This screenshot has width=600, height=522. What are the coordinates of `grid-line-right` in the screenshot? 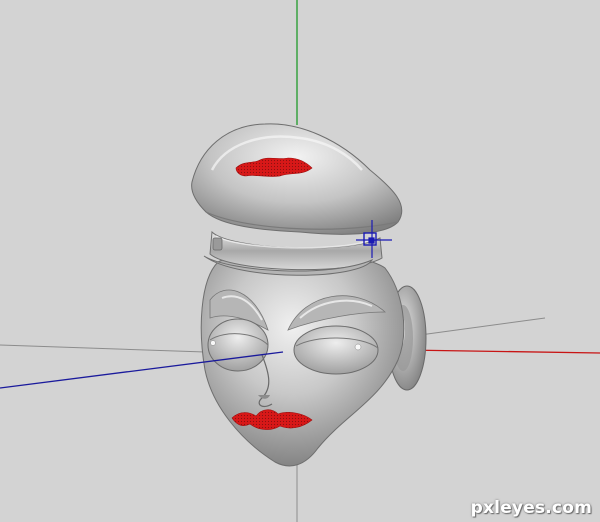 It's located at (482, 326).